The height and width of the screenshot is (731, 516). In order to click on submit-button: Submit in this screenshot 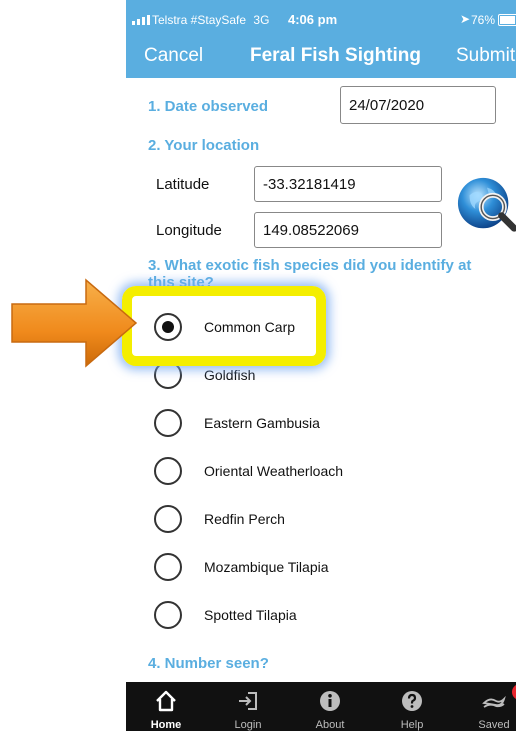, I will do `click(485, 56)`.